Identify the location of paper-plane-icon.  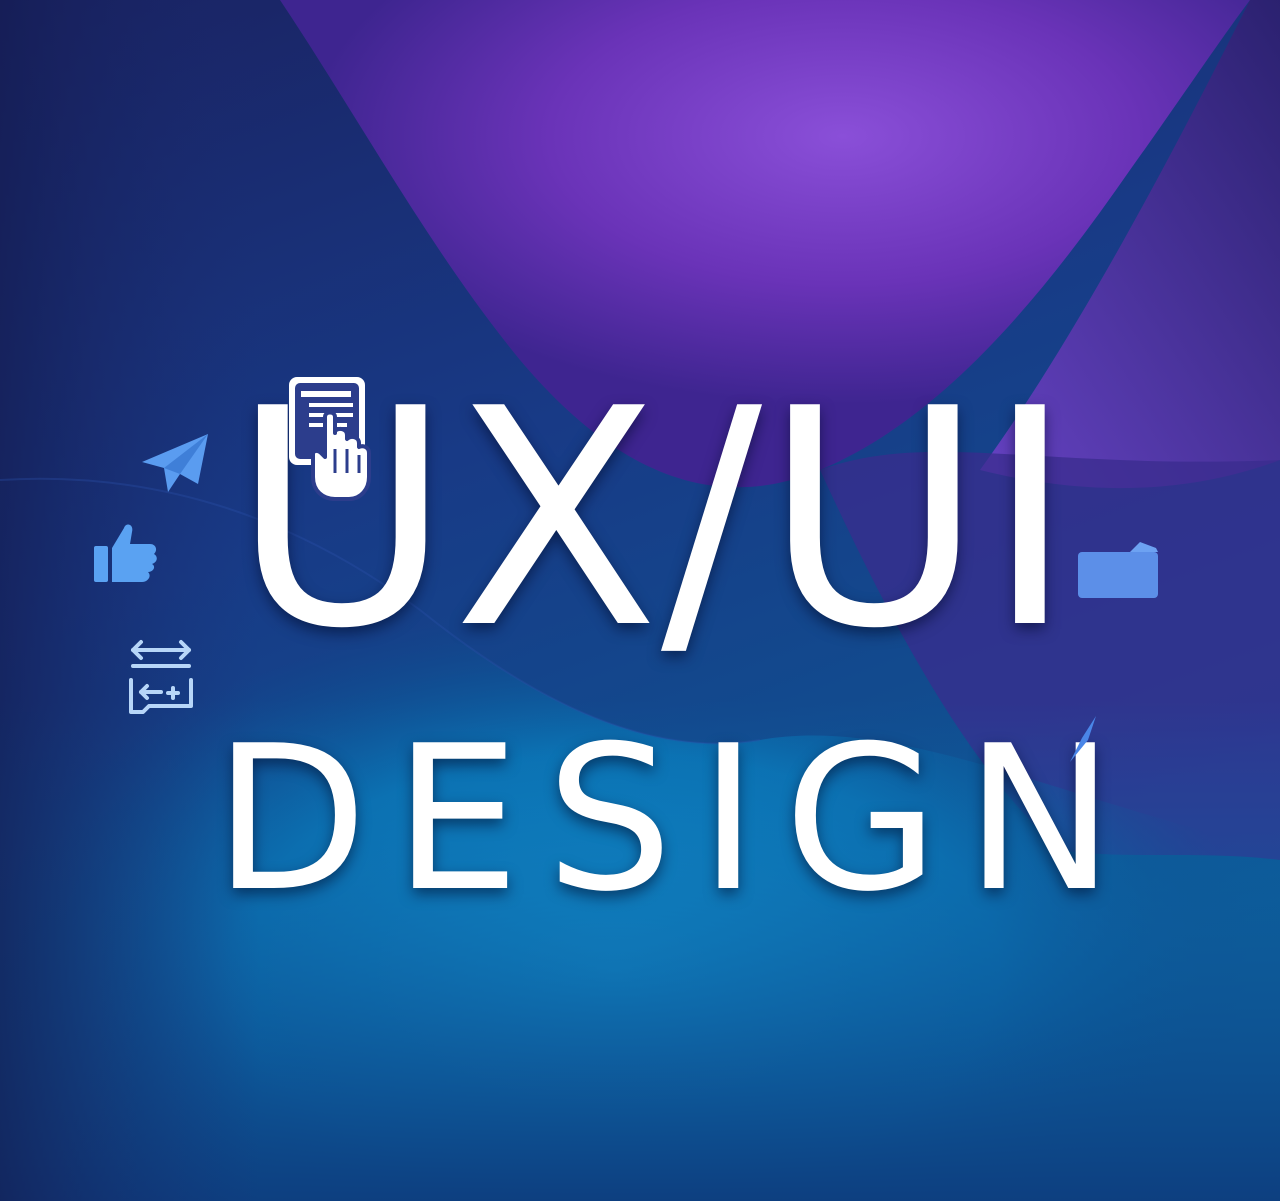
(175, 463).